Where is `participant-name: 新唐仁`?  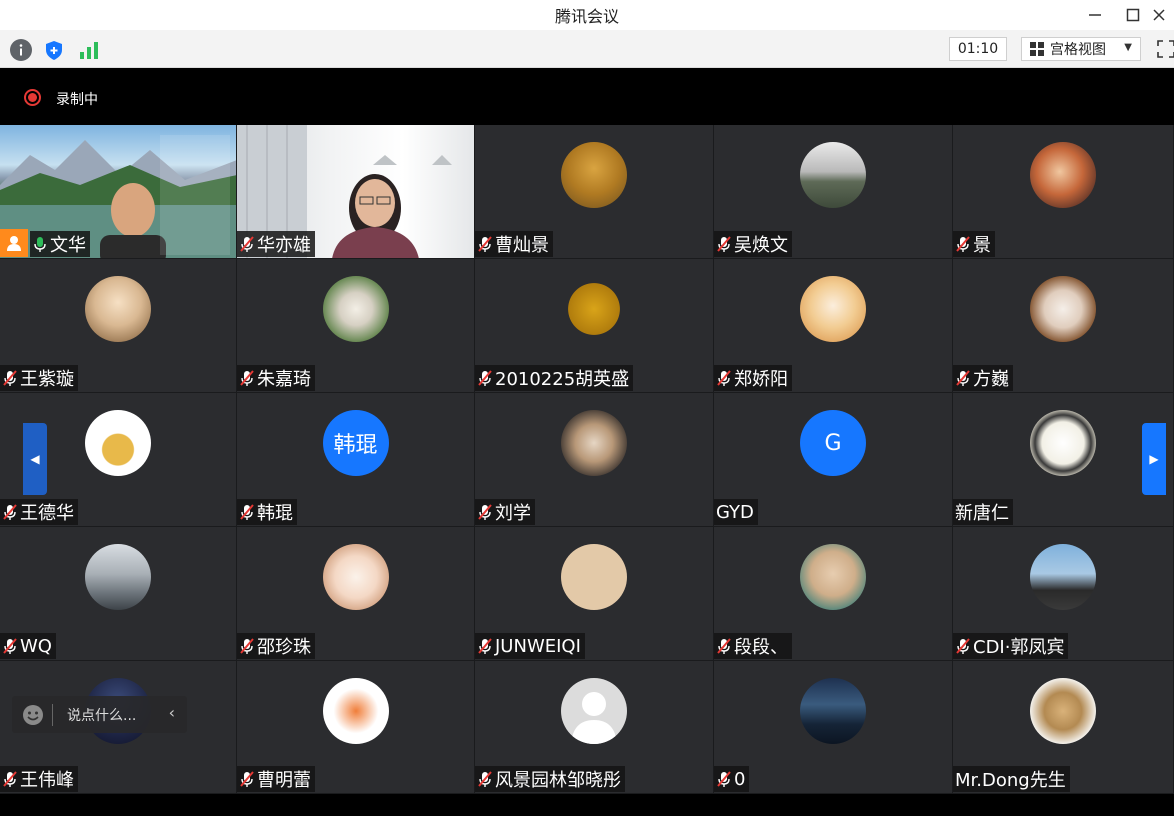
participant-name: 新唐仁 is located at coordinates (982, 513).